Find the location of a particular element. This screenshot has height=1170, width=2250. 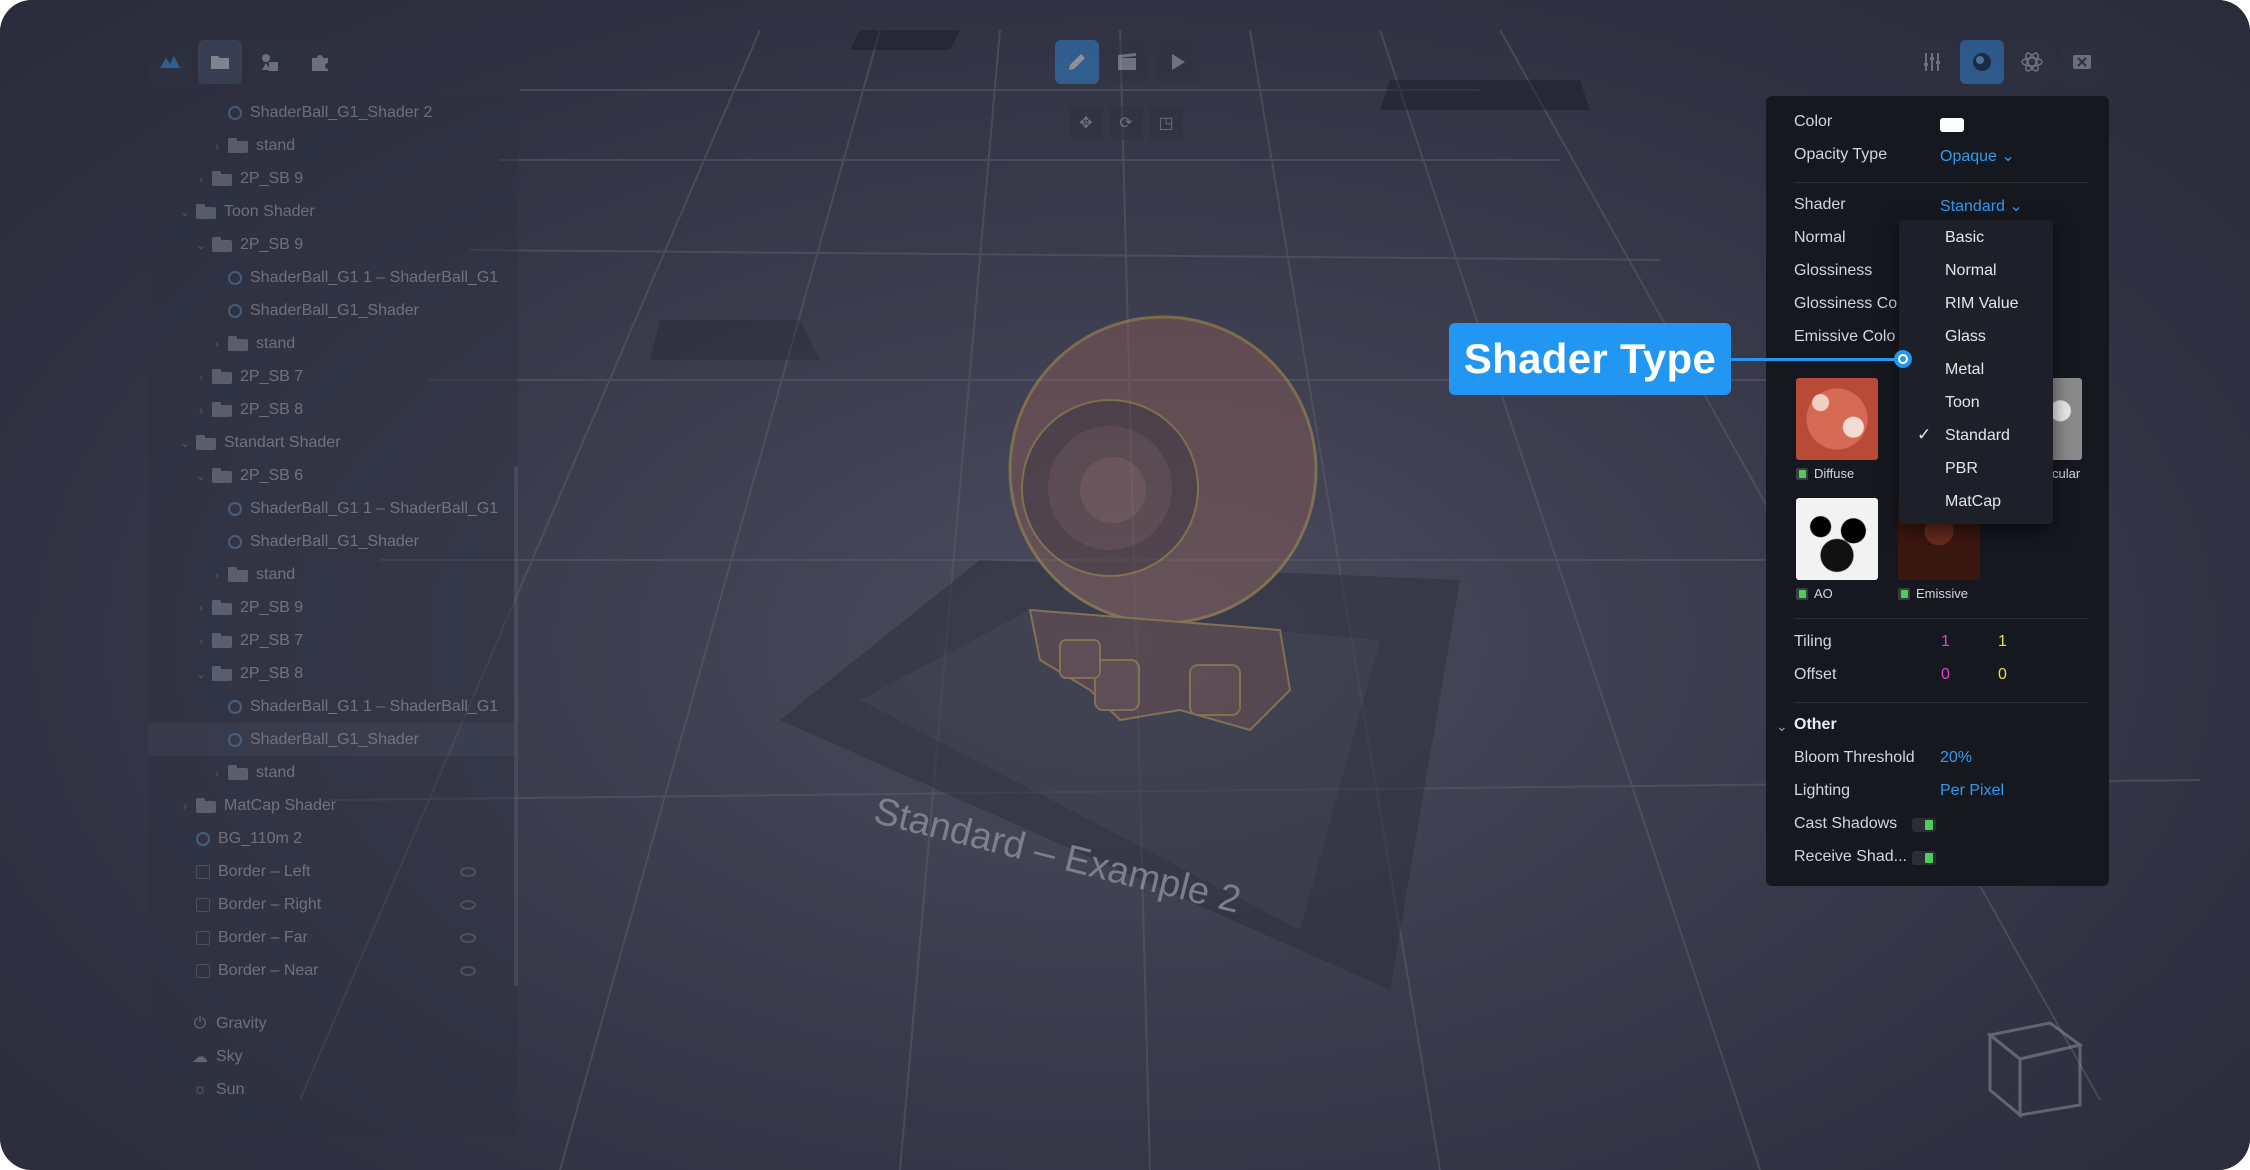

center-toolbar is located at coordinates (1127, 62).